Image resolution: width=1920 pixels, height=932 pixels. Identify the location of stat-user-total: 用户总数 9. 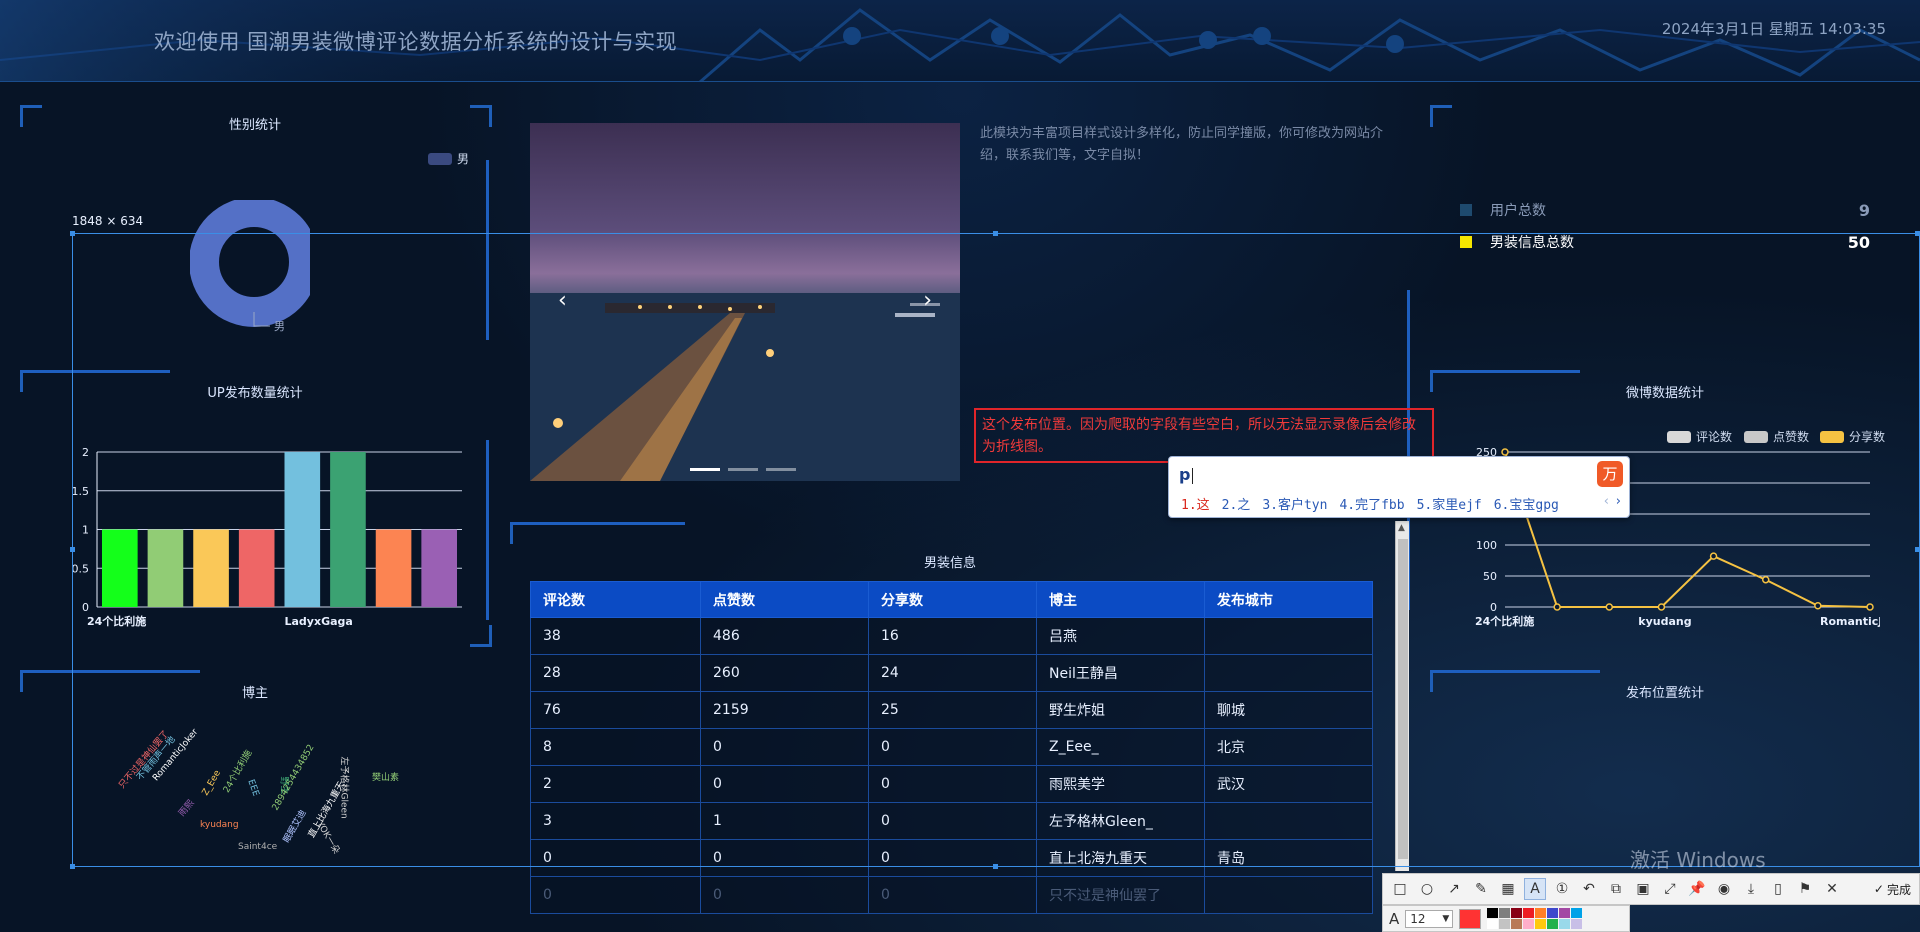
(1665, 210).